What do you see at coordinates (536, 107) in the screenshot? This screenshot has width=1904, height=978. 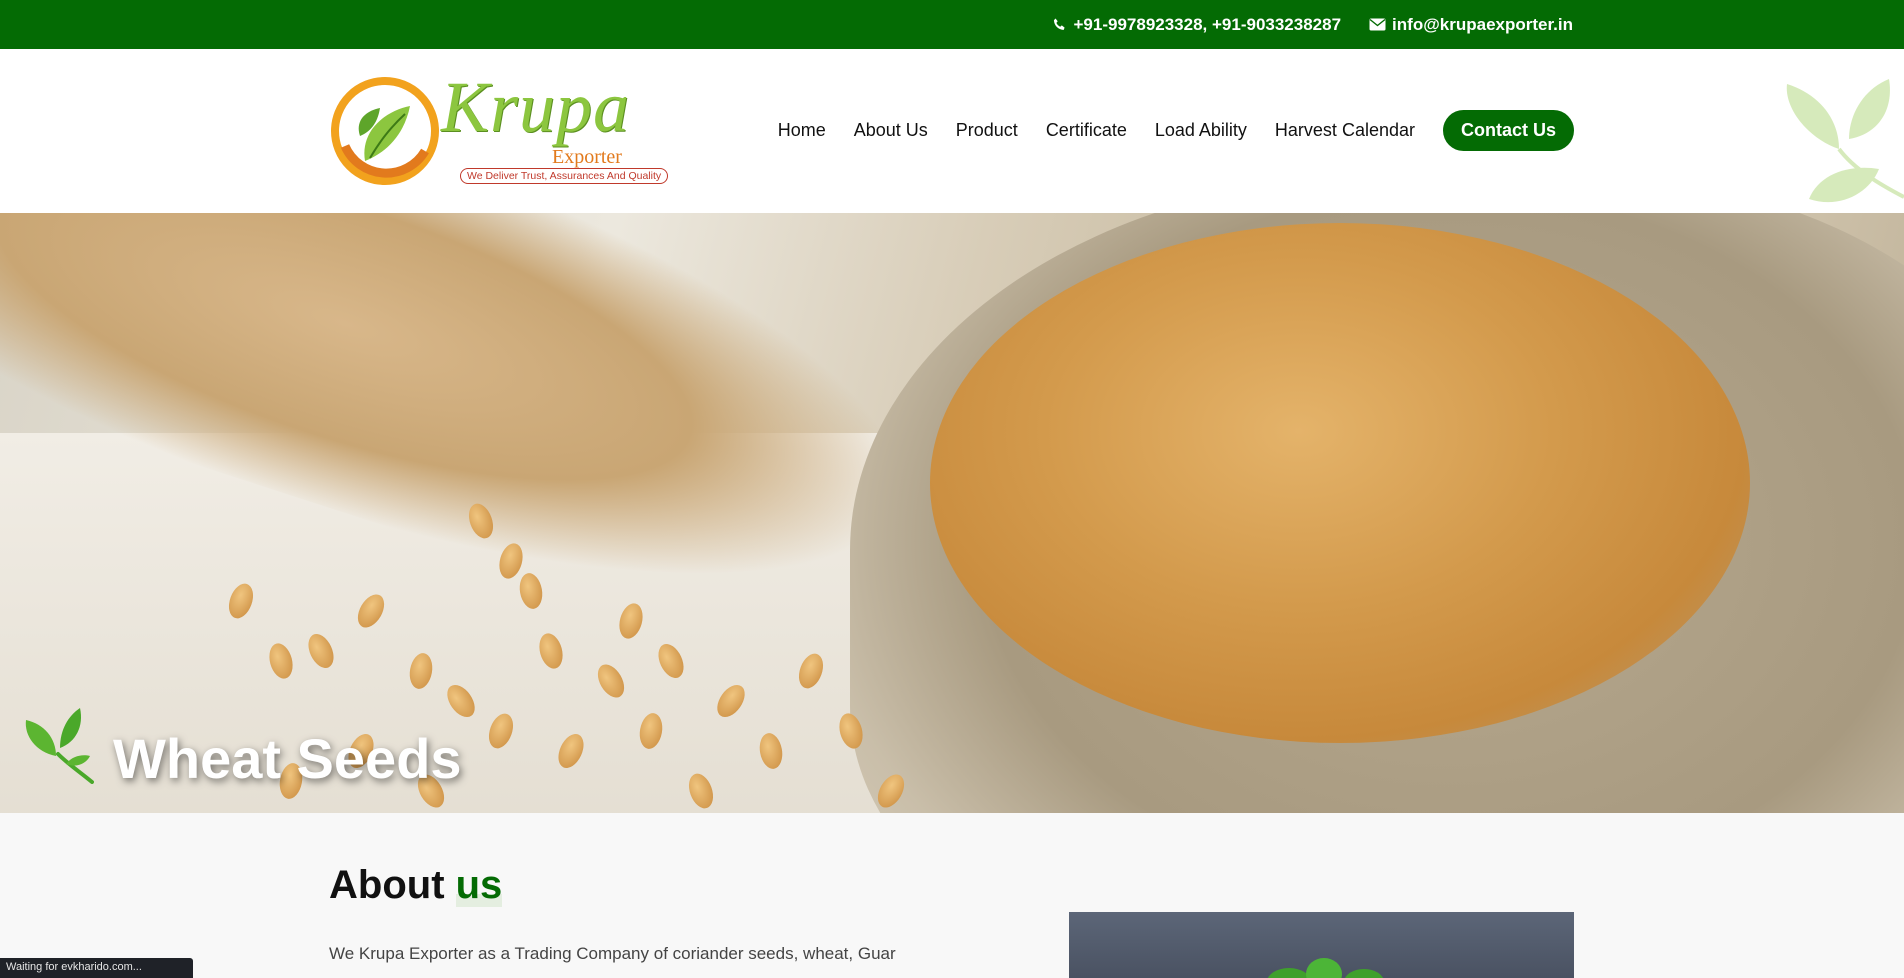 I see `logo-wordmark: Krupa` at bounding box center [536, 107].